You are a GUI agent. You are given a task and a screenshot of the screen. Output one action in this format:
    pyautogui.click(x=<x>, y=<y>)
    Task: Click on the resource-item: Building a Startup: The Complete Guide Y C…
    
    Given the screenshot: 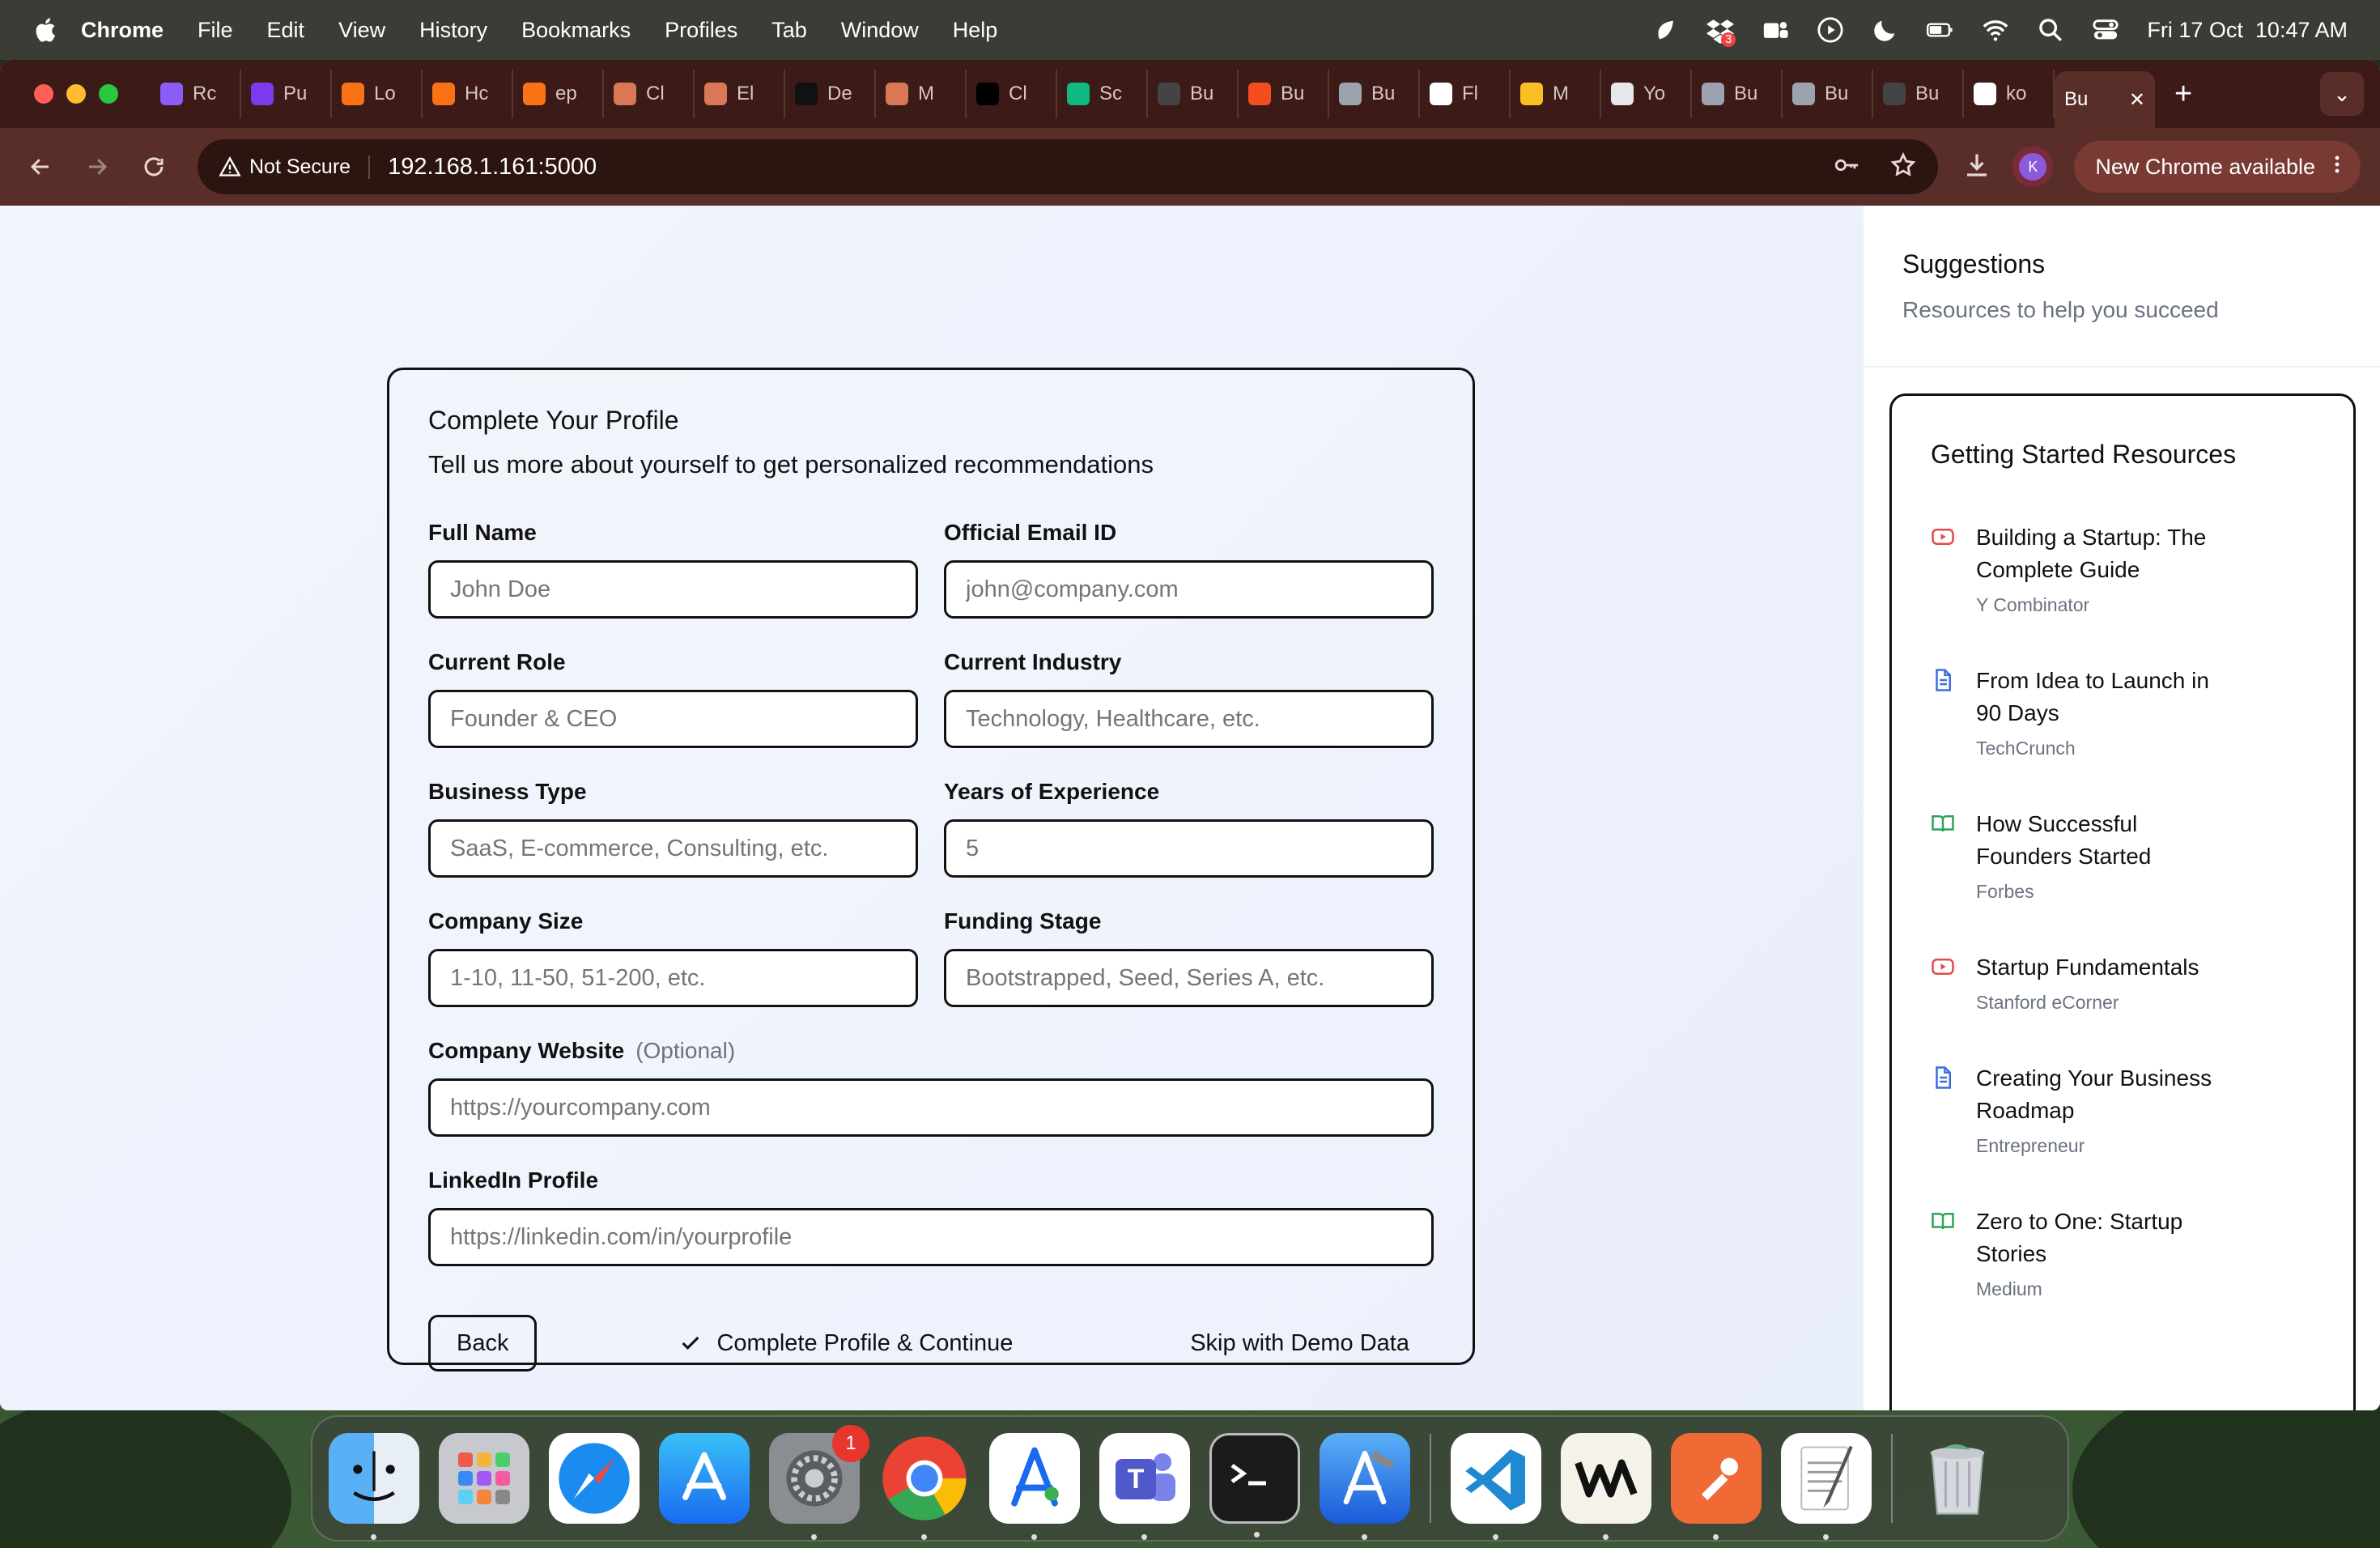 What is the action you would take?
    pyautogui.click(x=2122, y=569)
    